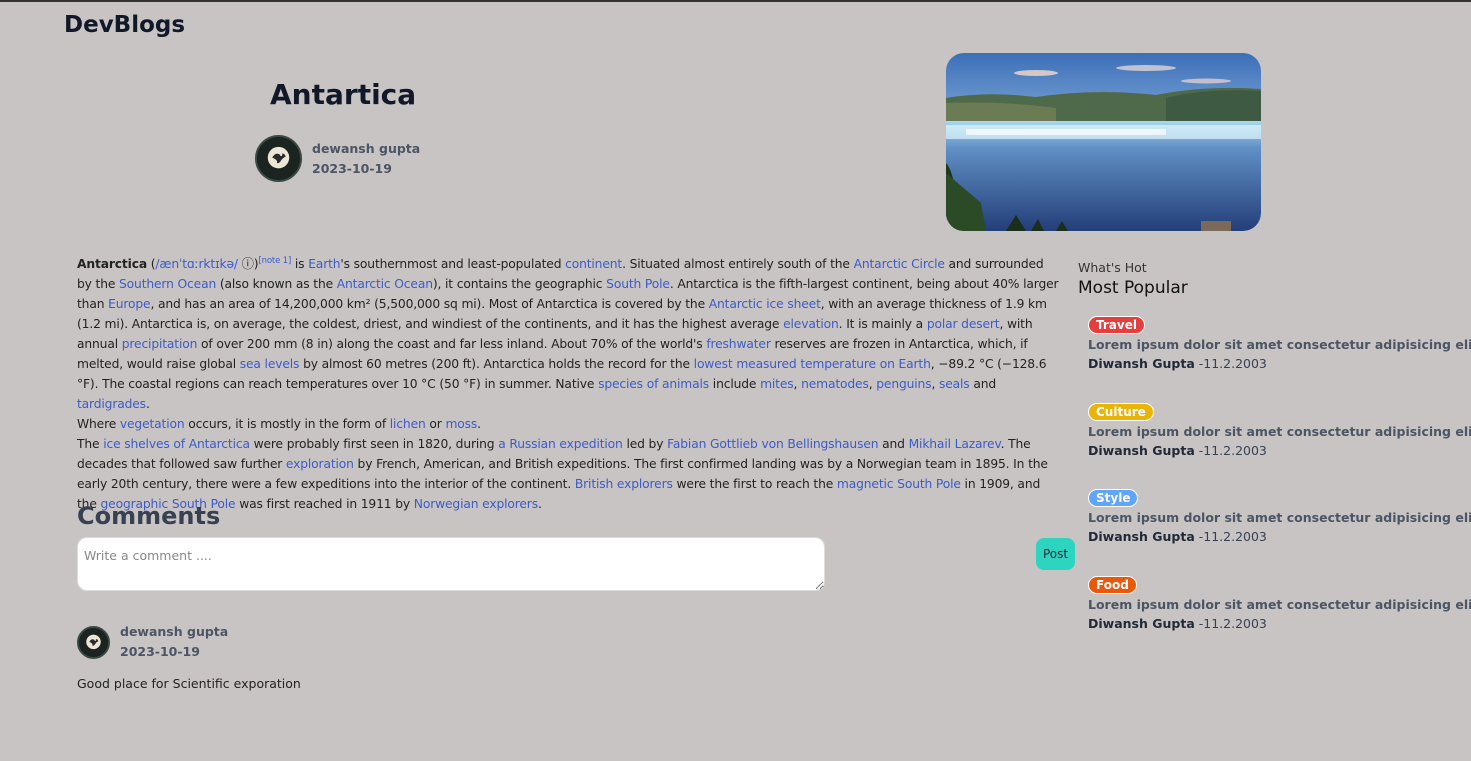 This screenshot has height=761, width=1471. What do you see at coordinates (812, 364) in the screenshot?
I see `article-link: lowest measured temperature on Earth` at bounding box center [812, 364].